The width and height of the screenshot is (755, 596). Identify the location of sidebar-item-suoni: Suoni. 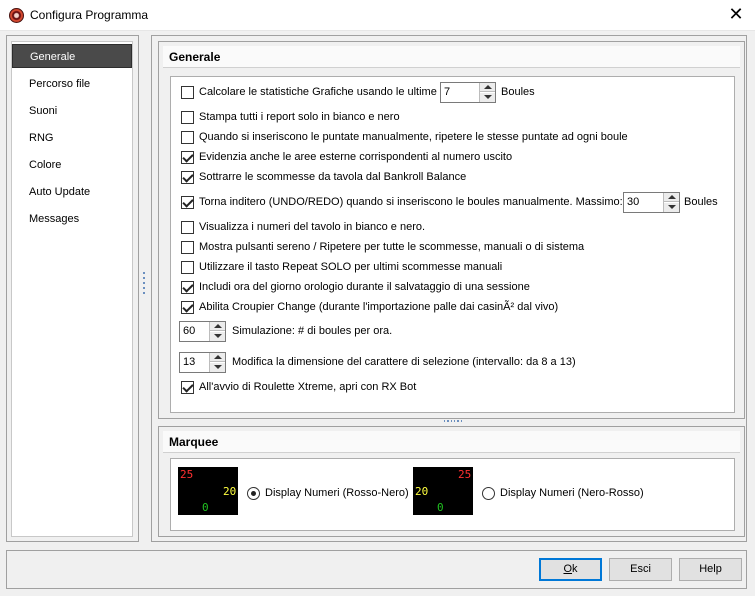
(72, 111).